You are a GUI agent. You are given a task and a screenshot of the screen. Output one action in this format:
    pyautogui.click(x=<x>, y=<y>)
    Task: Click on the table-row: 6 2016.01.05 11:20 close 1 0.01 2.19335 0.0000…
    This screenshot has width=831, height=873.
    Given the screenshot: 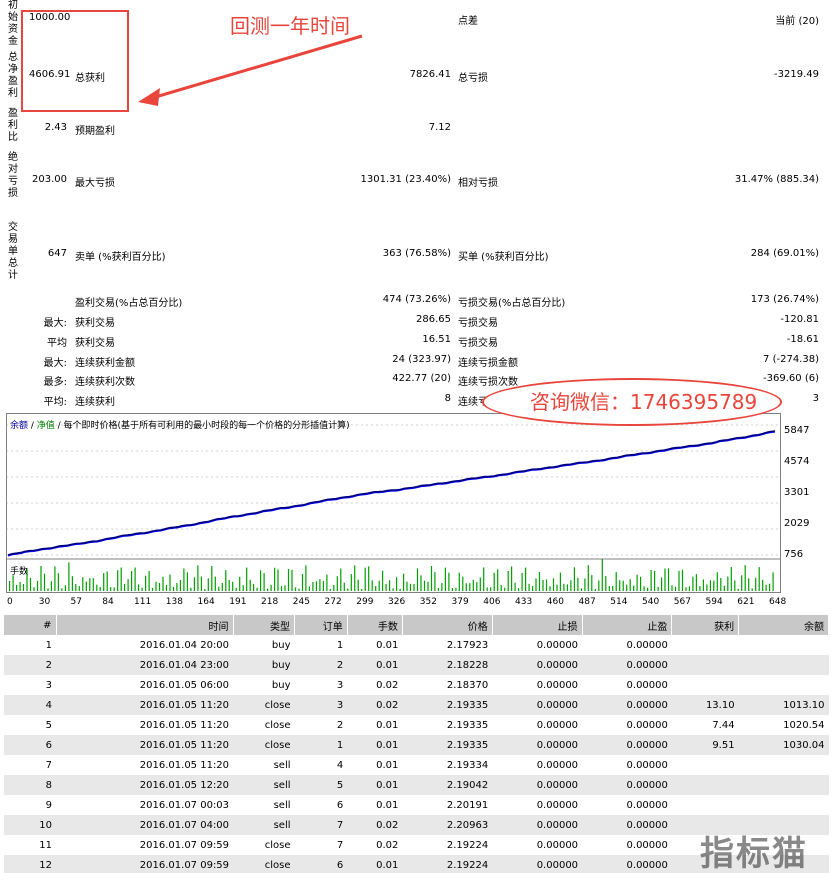 What is the action you would take?
    pyautogui.click(x=416, y=745)
    